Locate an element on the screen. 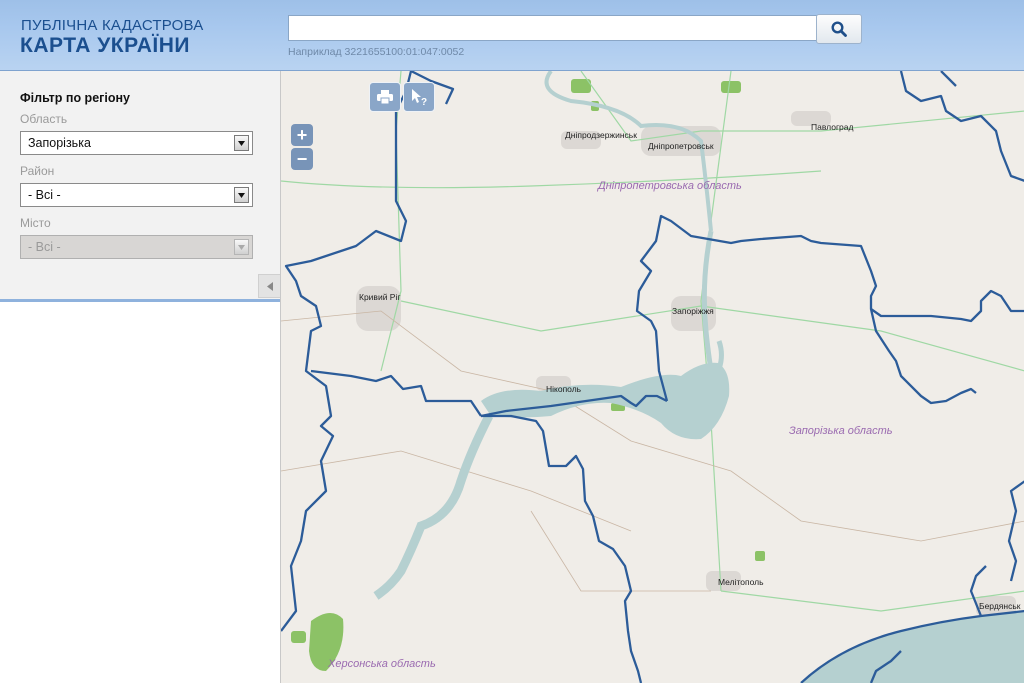  oblast-label-map: Запорізька область is located at coordinates (841, 431).